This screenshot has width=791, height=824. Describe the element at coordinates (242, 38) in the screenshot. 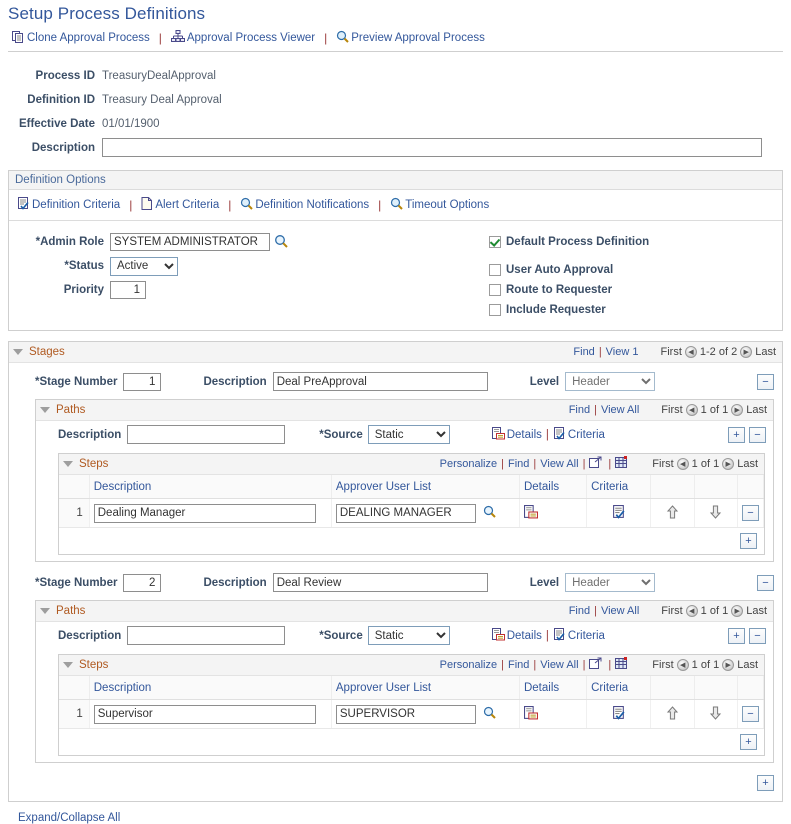

I see `approval-process-viewer-link: Approval Process Viewer` at that location.